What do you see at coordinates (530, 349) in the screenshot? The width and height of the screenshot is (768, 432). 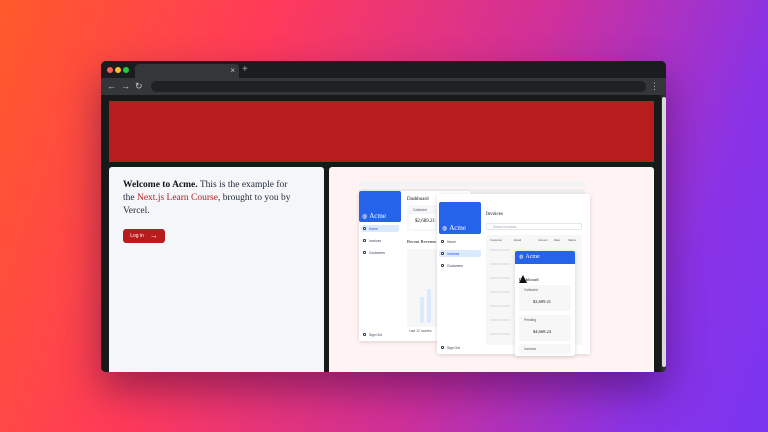 I see `mobile-card-label: Invoices` at bounding box center [530, 349].